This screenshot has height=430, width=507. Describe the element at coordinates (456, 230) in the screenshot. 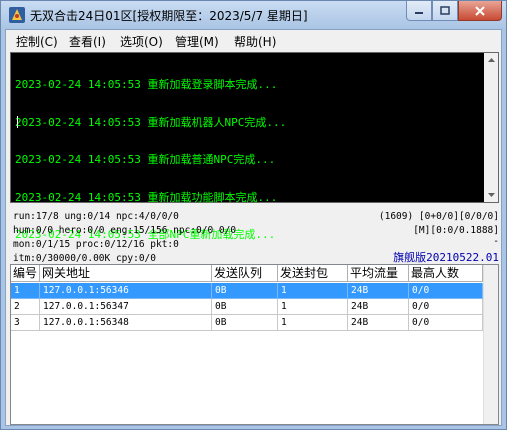

I see `stat-memory: [M][0:0/0.1888]` at that location.